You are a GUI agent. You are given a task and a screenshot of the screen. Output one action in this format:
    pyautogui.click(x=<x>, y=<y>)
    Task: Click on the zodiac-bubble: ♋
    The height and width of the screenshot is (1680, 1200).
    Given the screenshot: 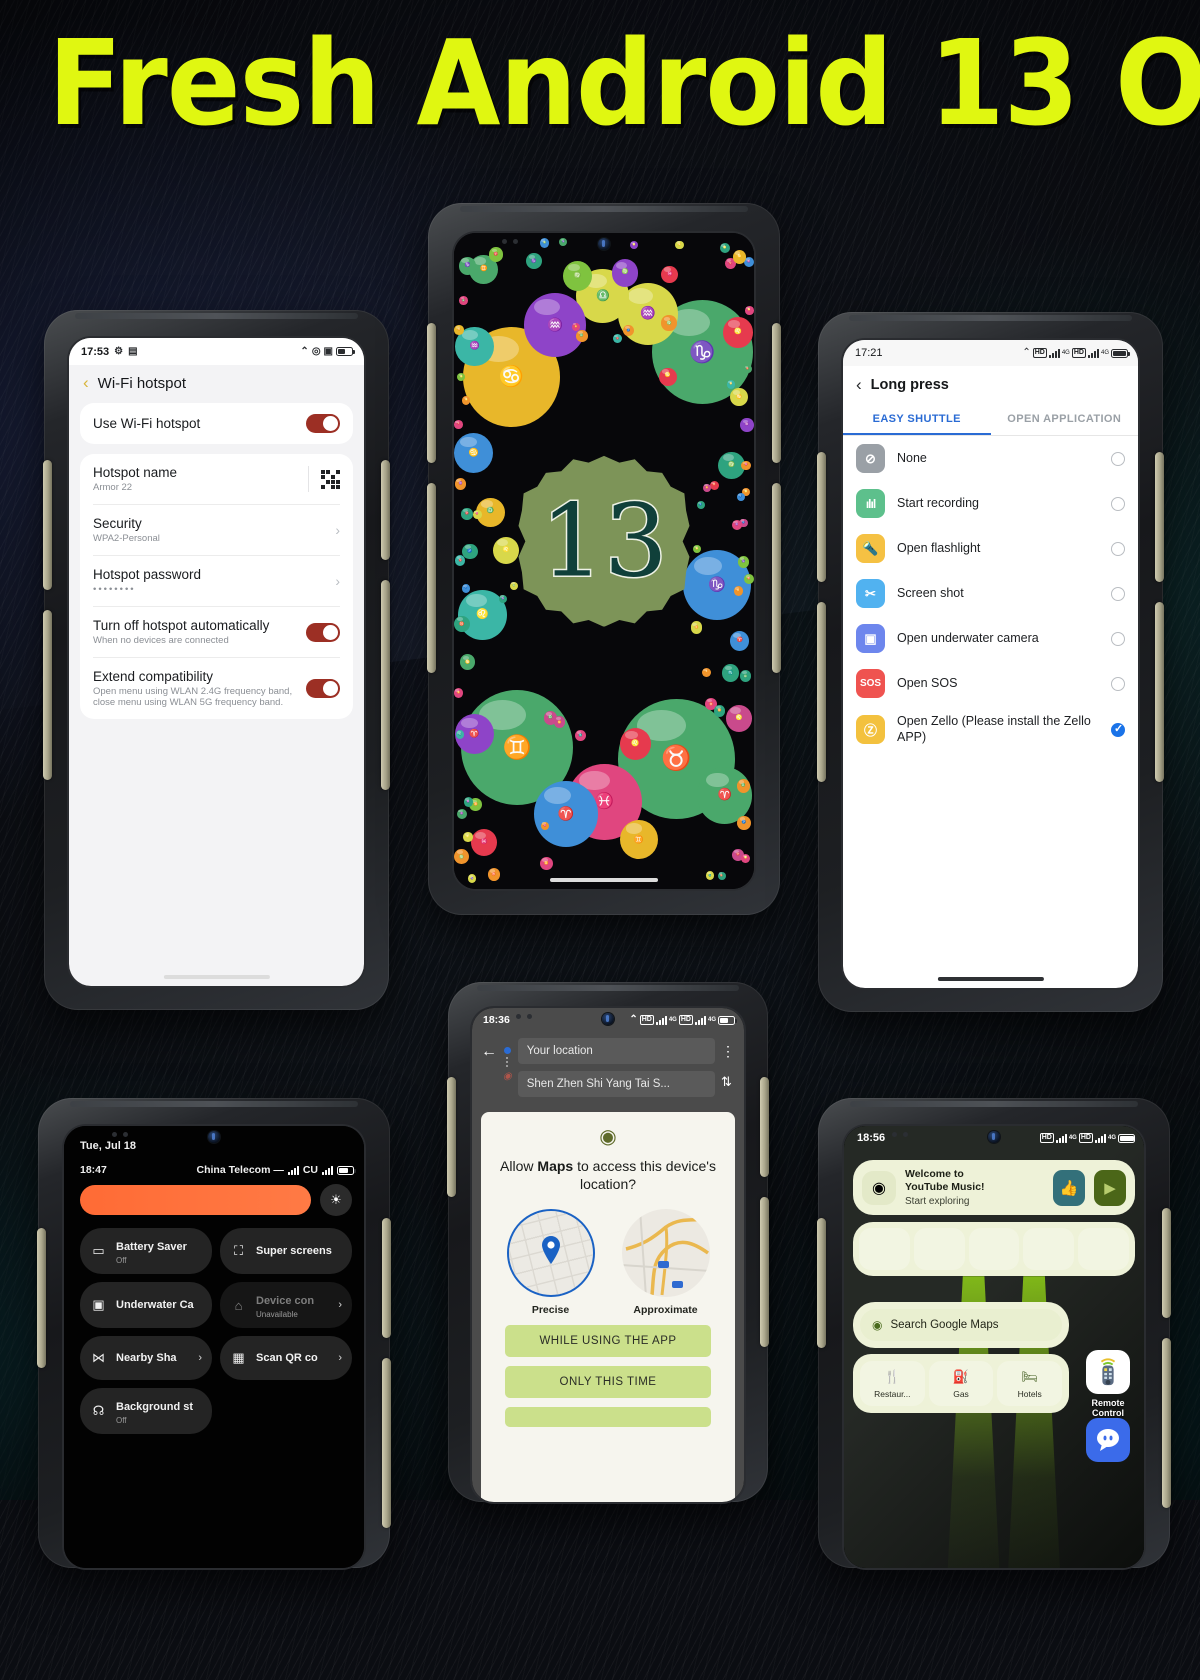 What is the action you would take?
    pyautogui.click(x=679, y=245)
    